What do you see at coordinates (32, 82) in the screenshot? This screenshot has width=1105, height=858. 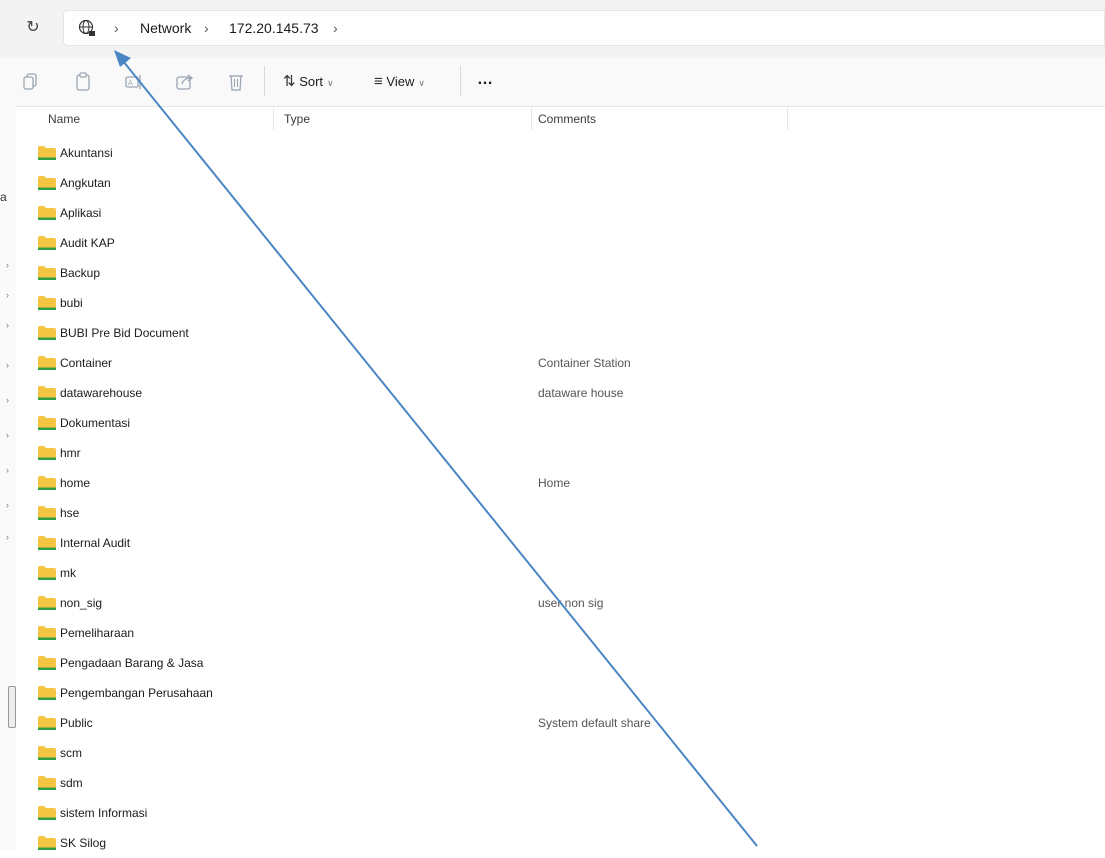 I see `copy-path-icon` at bounding box center [32, 82].